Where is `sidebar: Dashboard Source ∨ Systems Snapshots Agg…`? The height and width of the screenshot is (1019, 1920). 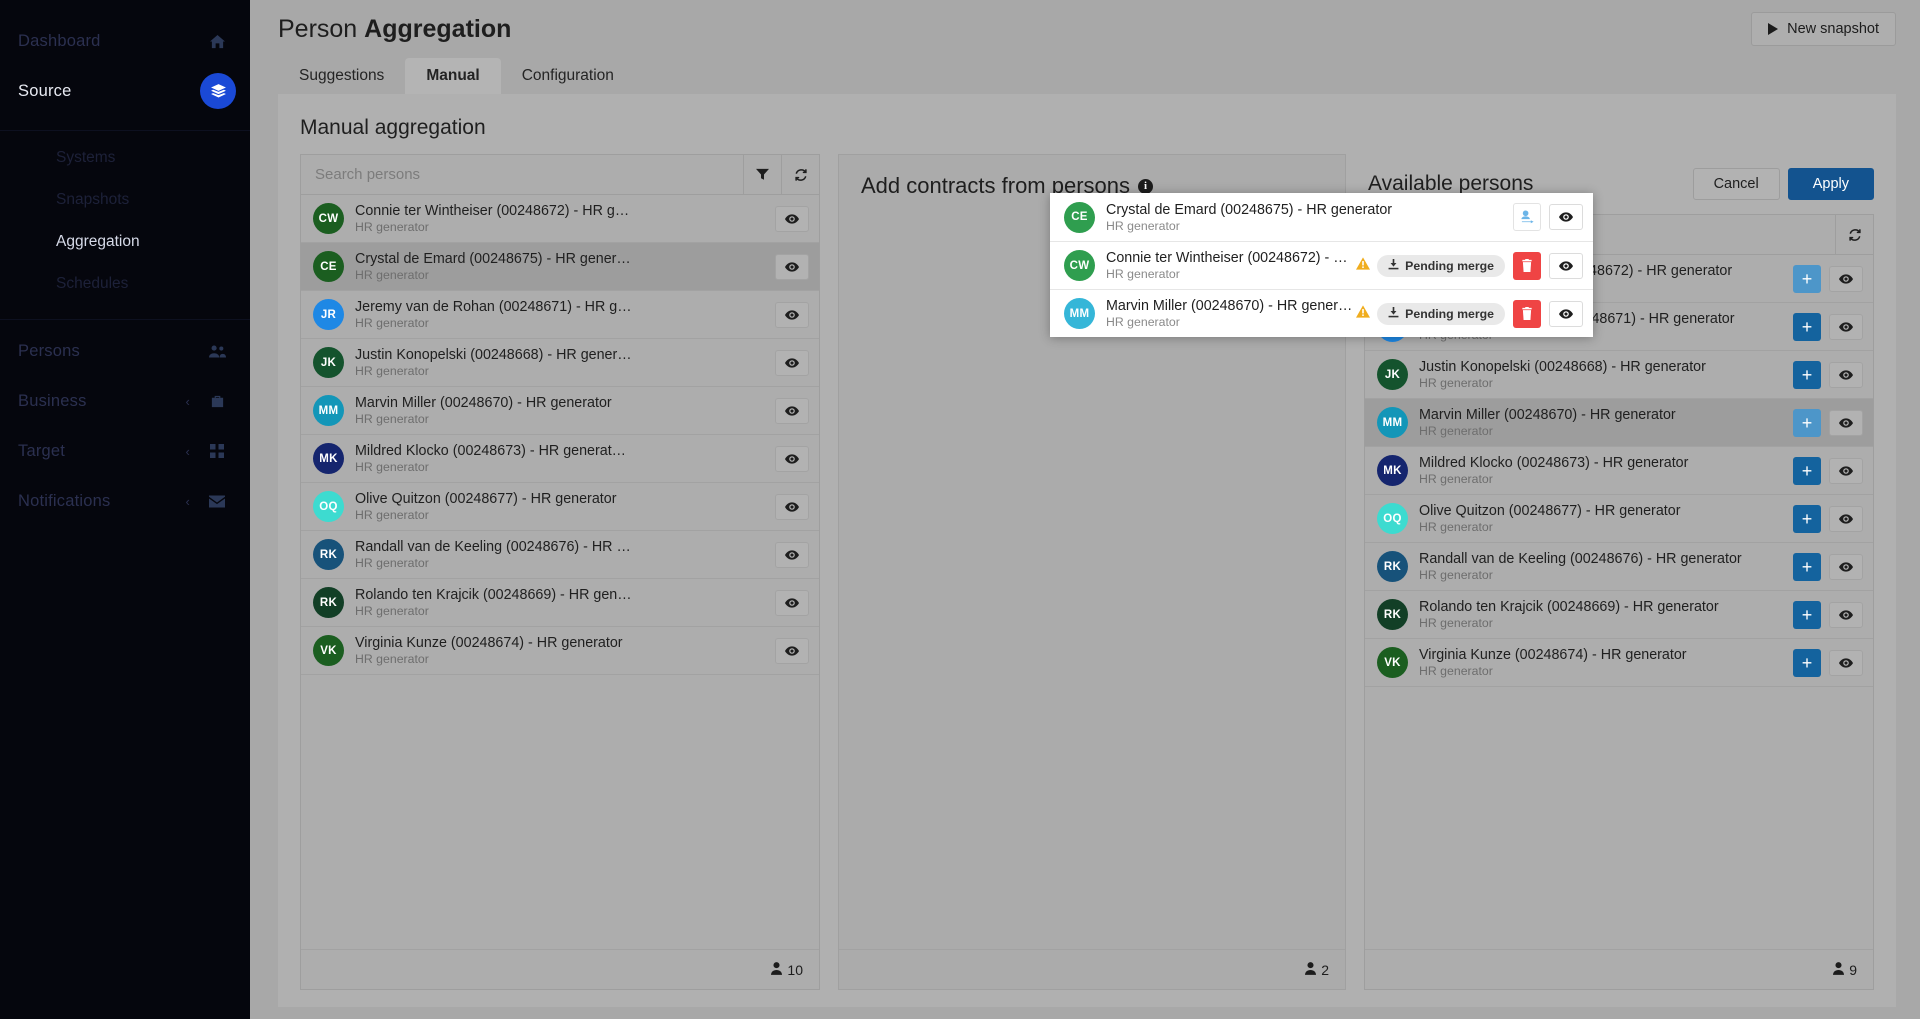 sidebar: Dashboard Source ∨ Systems Snapshots Agg… is located at coordinates (125, 509).